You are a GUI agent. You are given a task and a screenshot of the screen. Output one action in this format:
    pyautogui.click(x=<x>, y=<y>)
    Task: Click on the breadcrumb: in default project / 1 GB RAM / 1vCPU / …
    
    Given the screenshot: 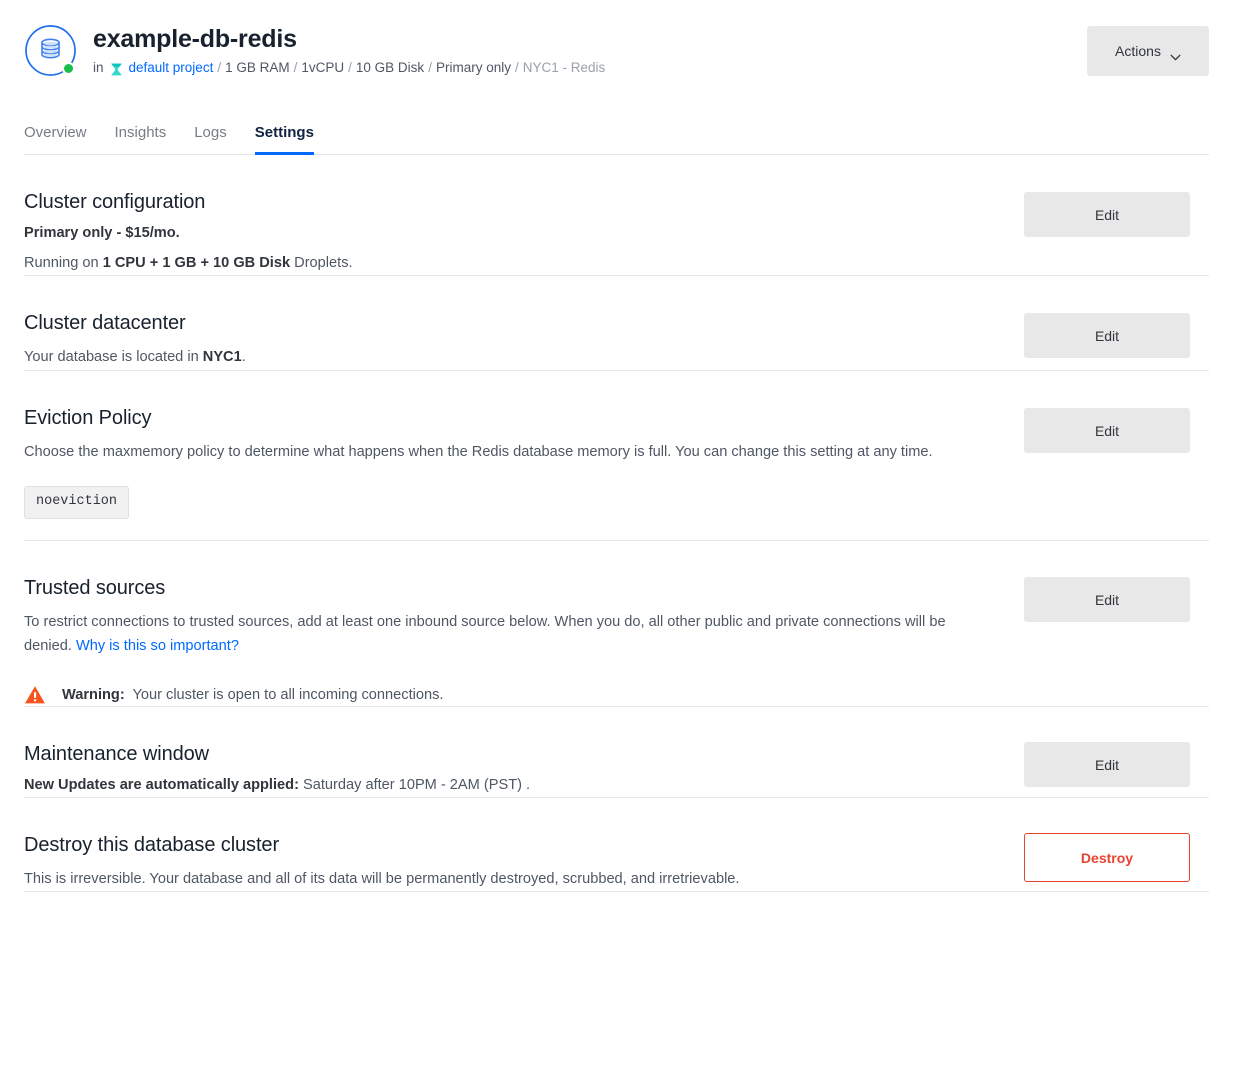 What is the action you would take?
    pyautogui.click(x=349, y=68)
    